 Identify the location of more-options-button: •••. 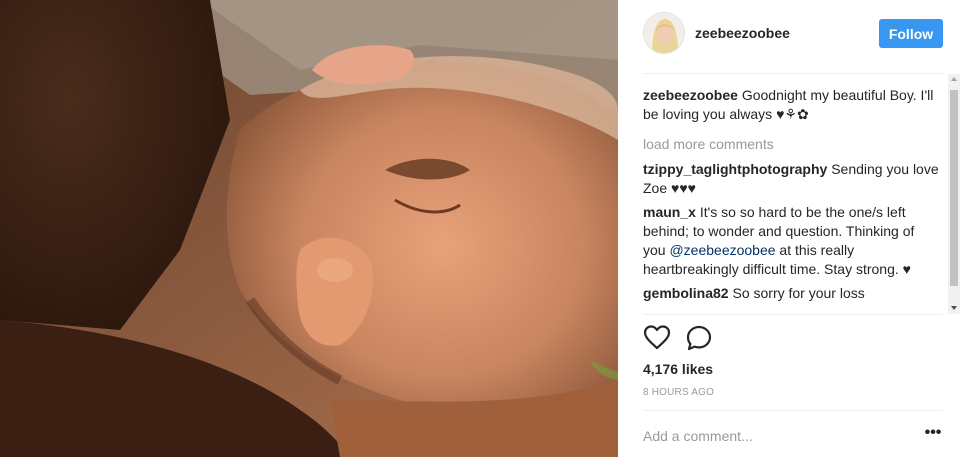
(933, 435).